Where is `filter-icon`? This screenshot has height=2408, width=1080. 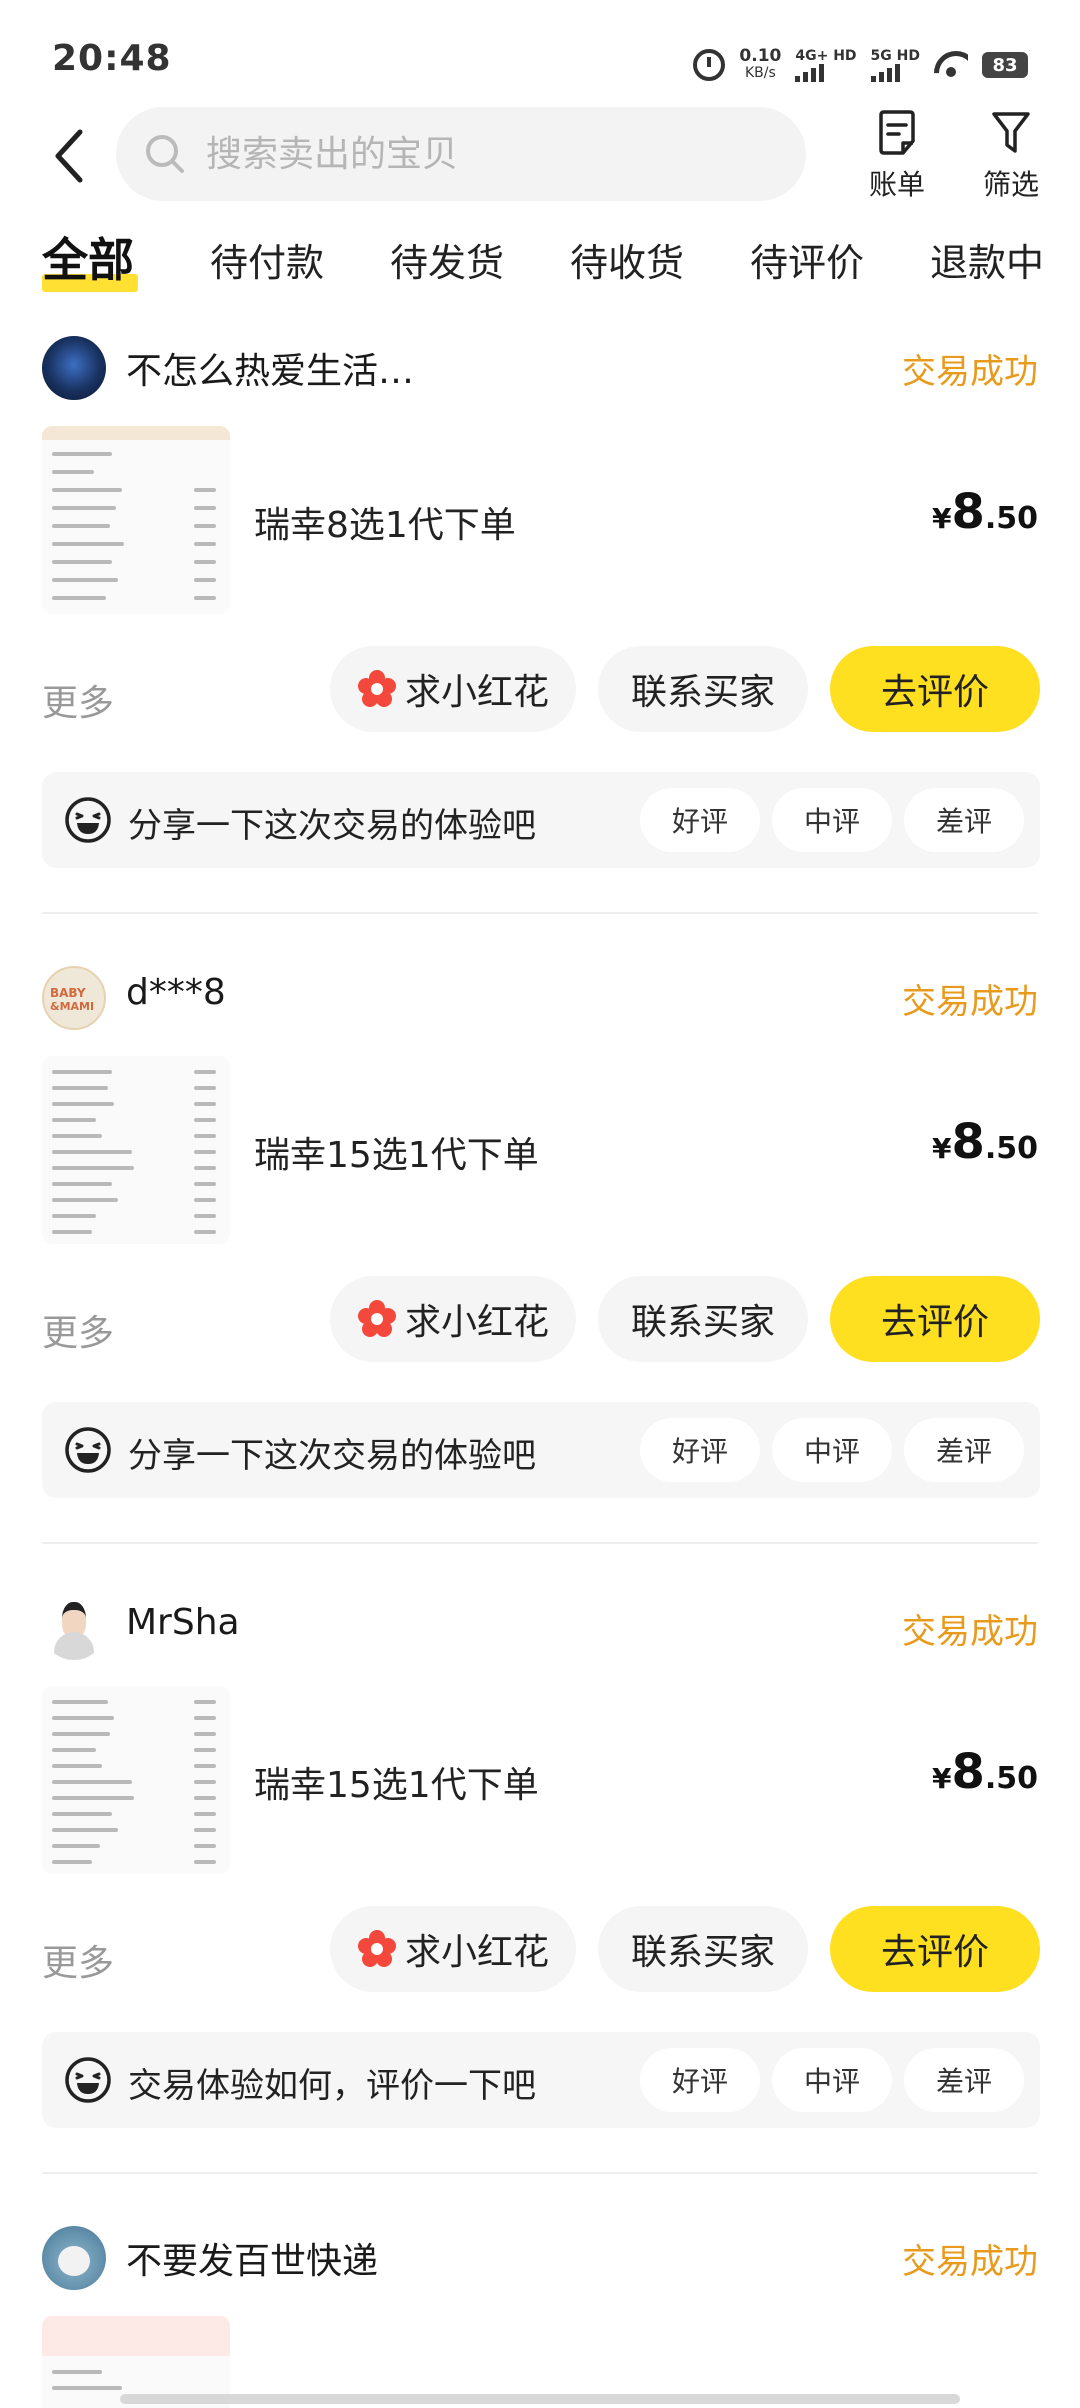
filter-icon is located at coordinates (1011, 132).